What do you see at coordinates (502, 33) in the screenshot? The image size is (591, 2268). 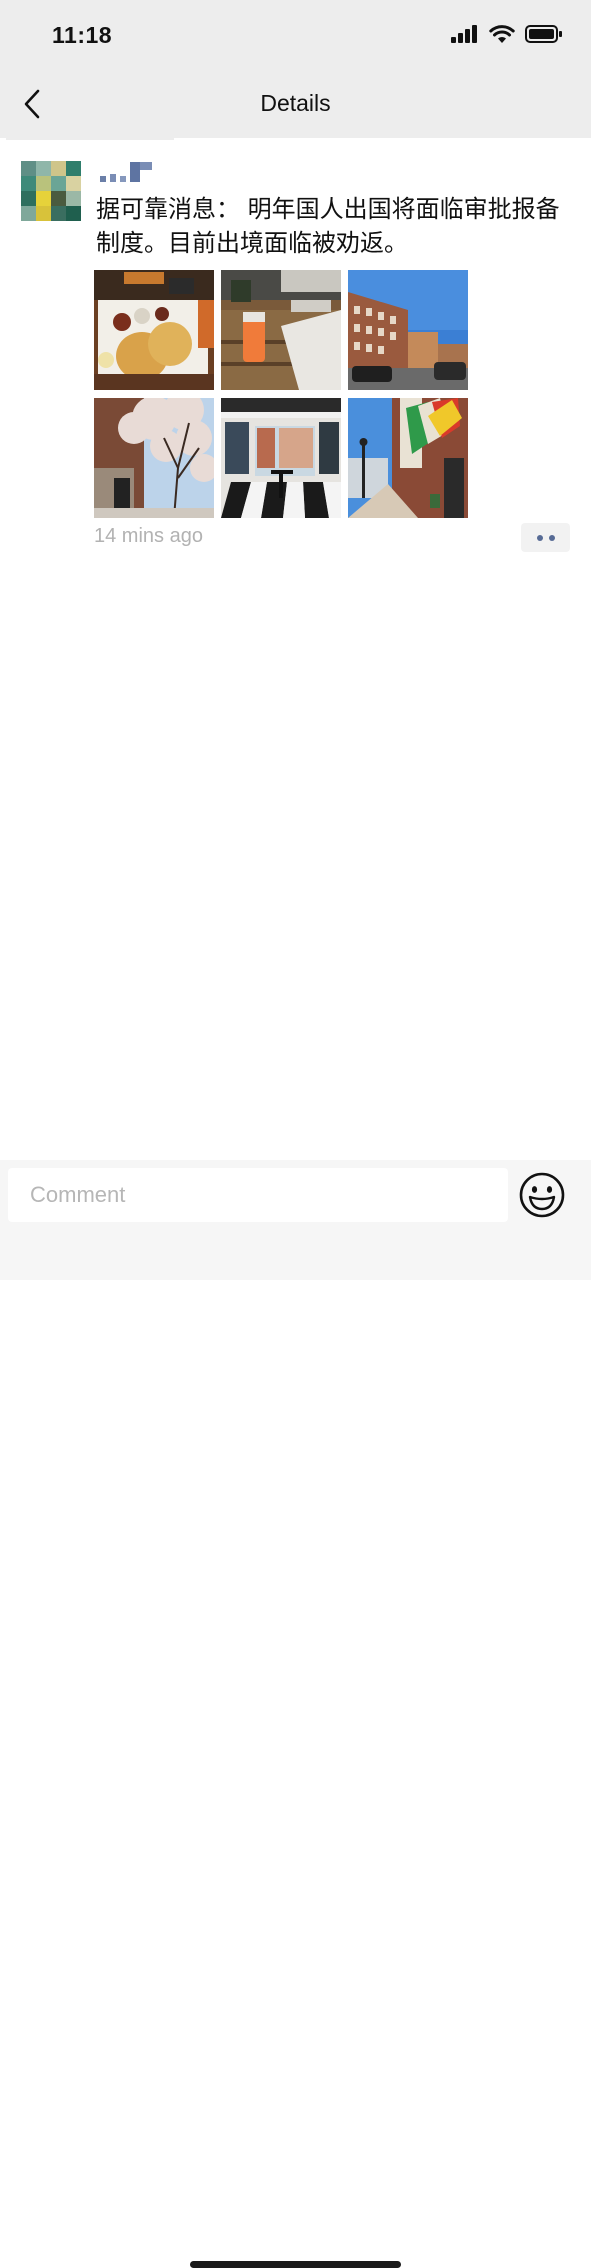 I see `wifi-icon` at bounding box center [502, 33].